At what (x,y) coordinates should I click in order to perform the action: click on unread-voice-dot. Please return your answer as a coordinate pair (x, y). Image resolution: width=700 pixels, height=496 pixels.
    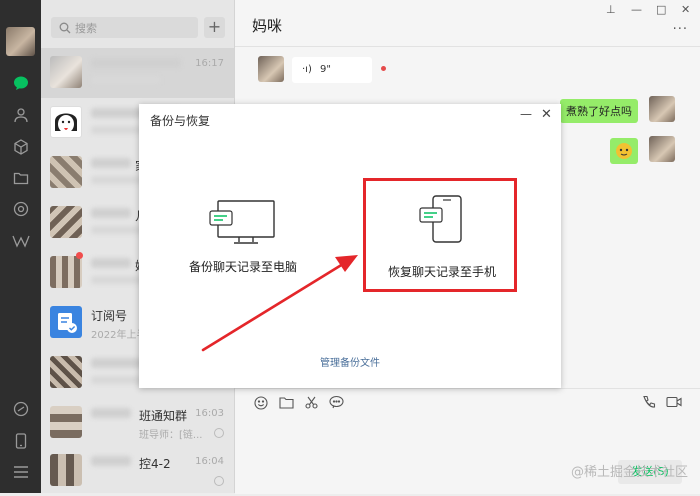
    Looking at the image, I should click on (383, 68).